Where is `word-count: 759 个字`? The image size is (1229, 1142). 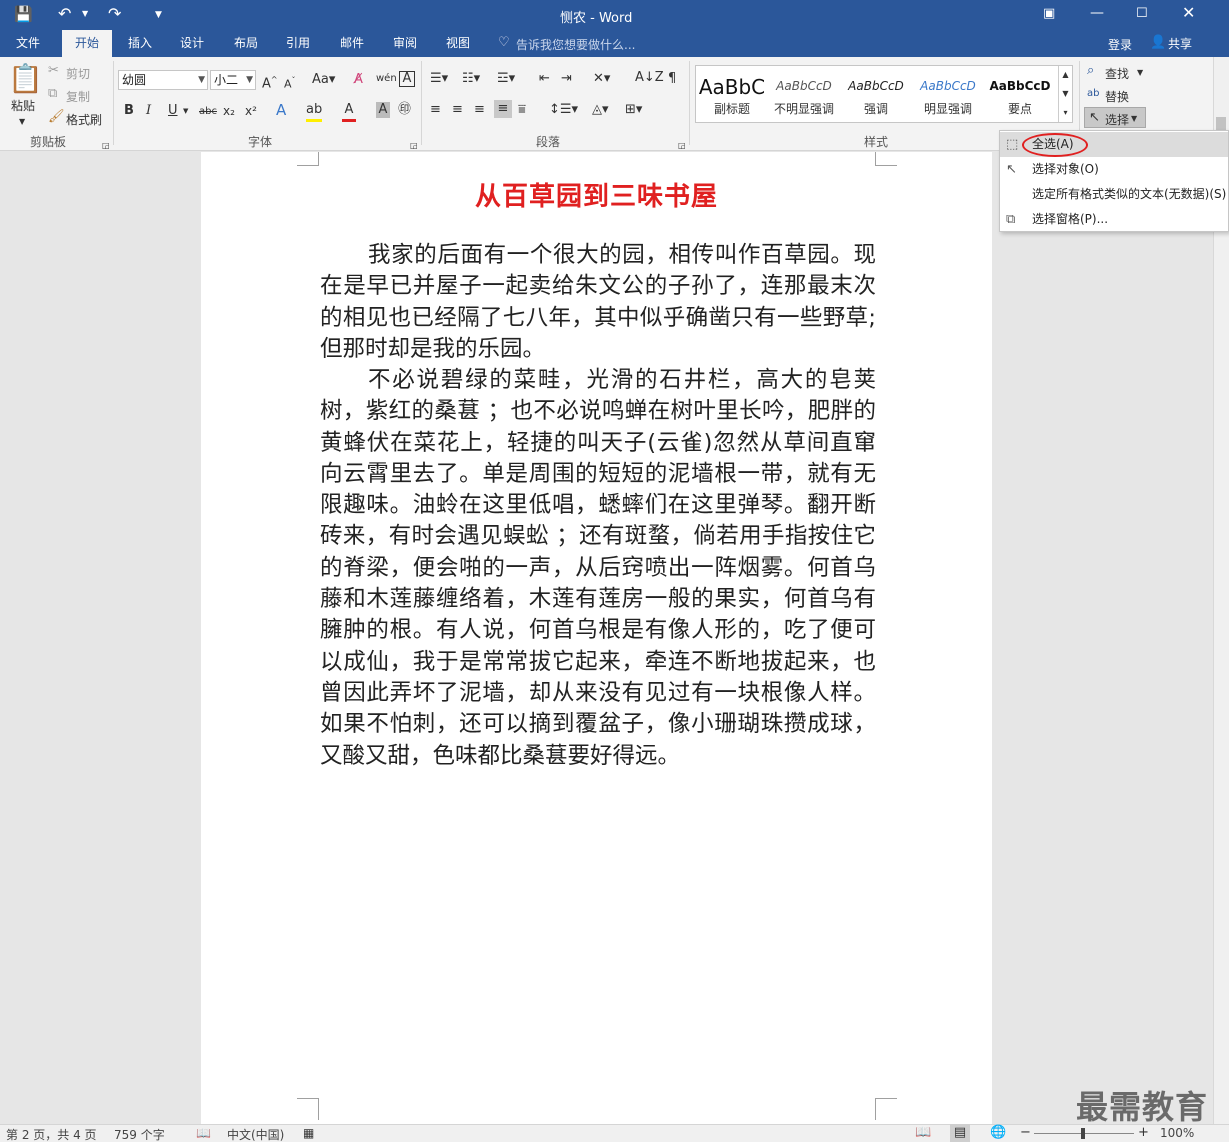
word-count: 759 个字 is located at coordinates (139, 1134).